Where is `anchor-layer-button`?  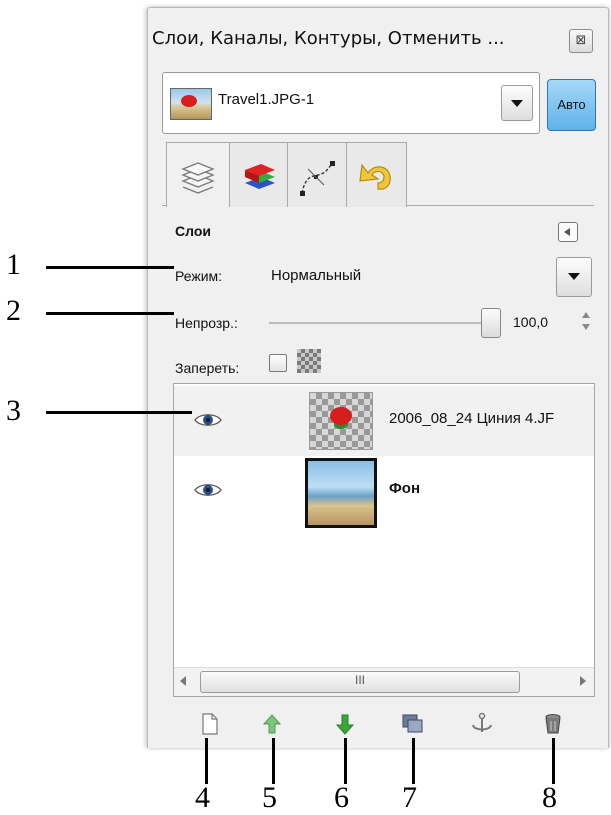 anchor-layer-button is located at coordinates (482, 724).